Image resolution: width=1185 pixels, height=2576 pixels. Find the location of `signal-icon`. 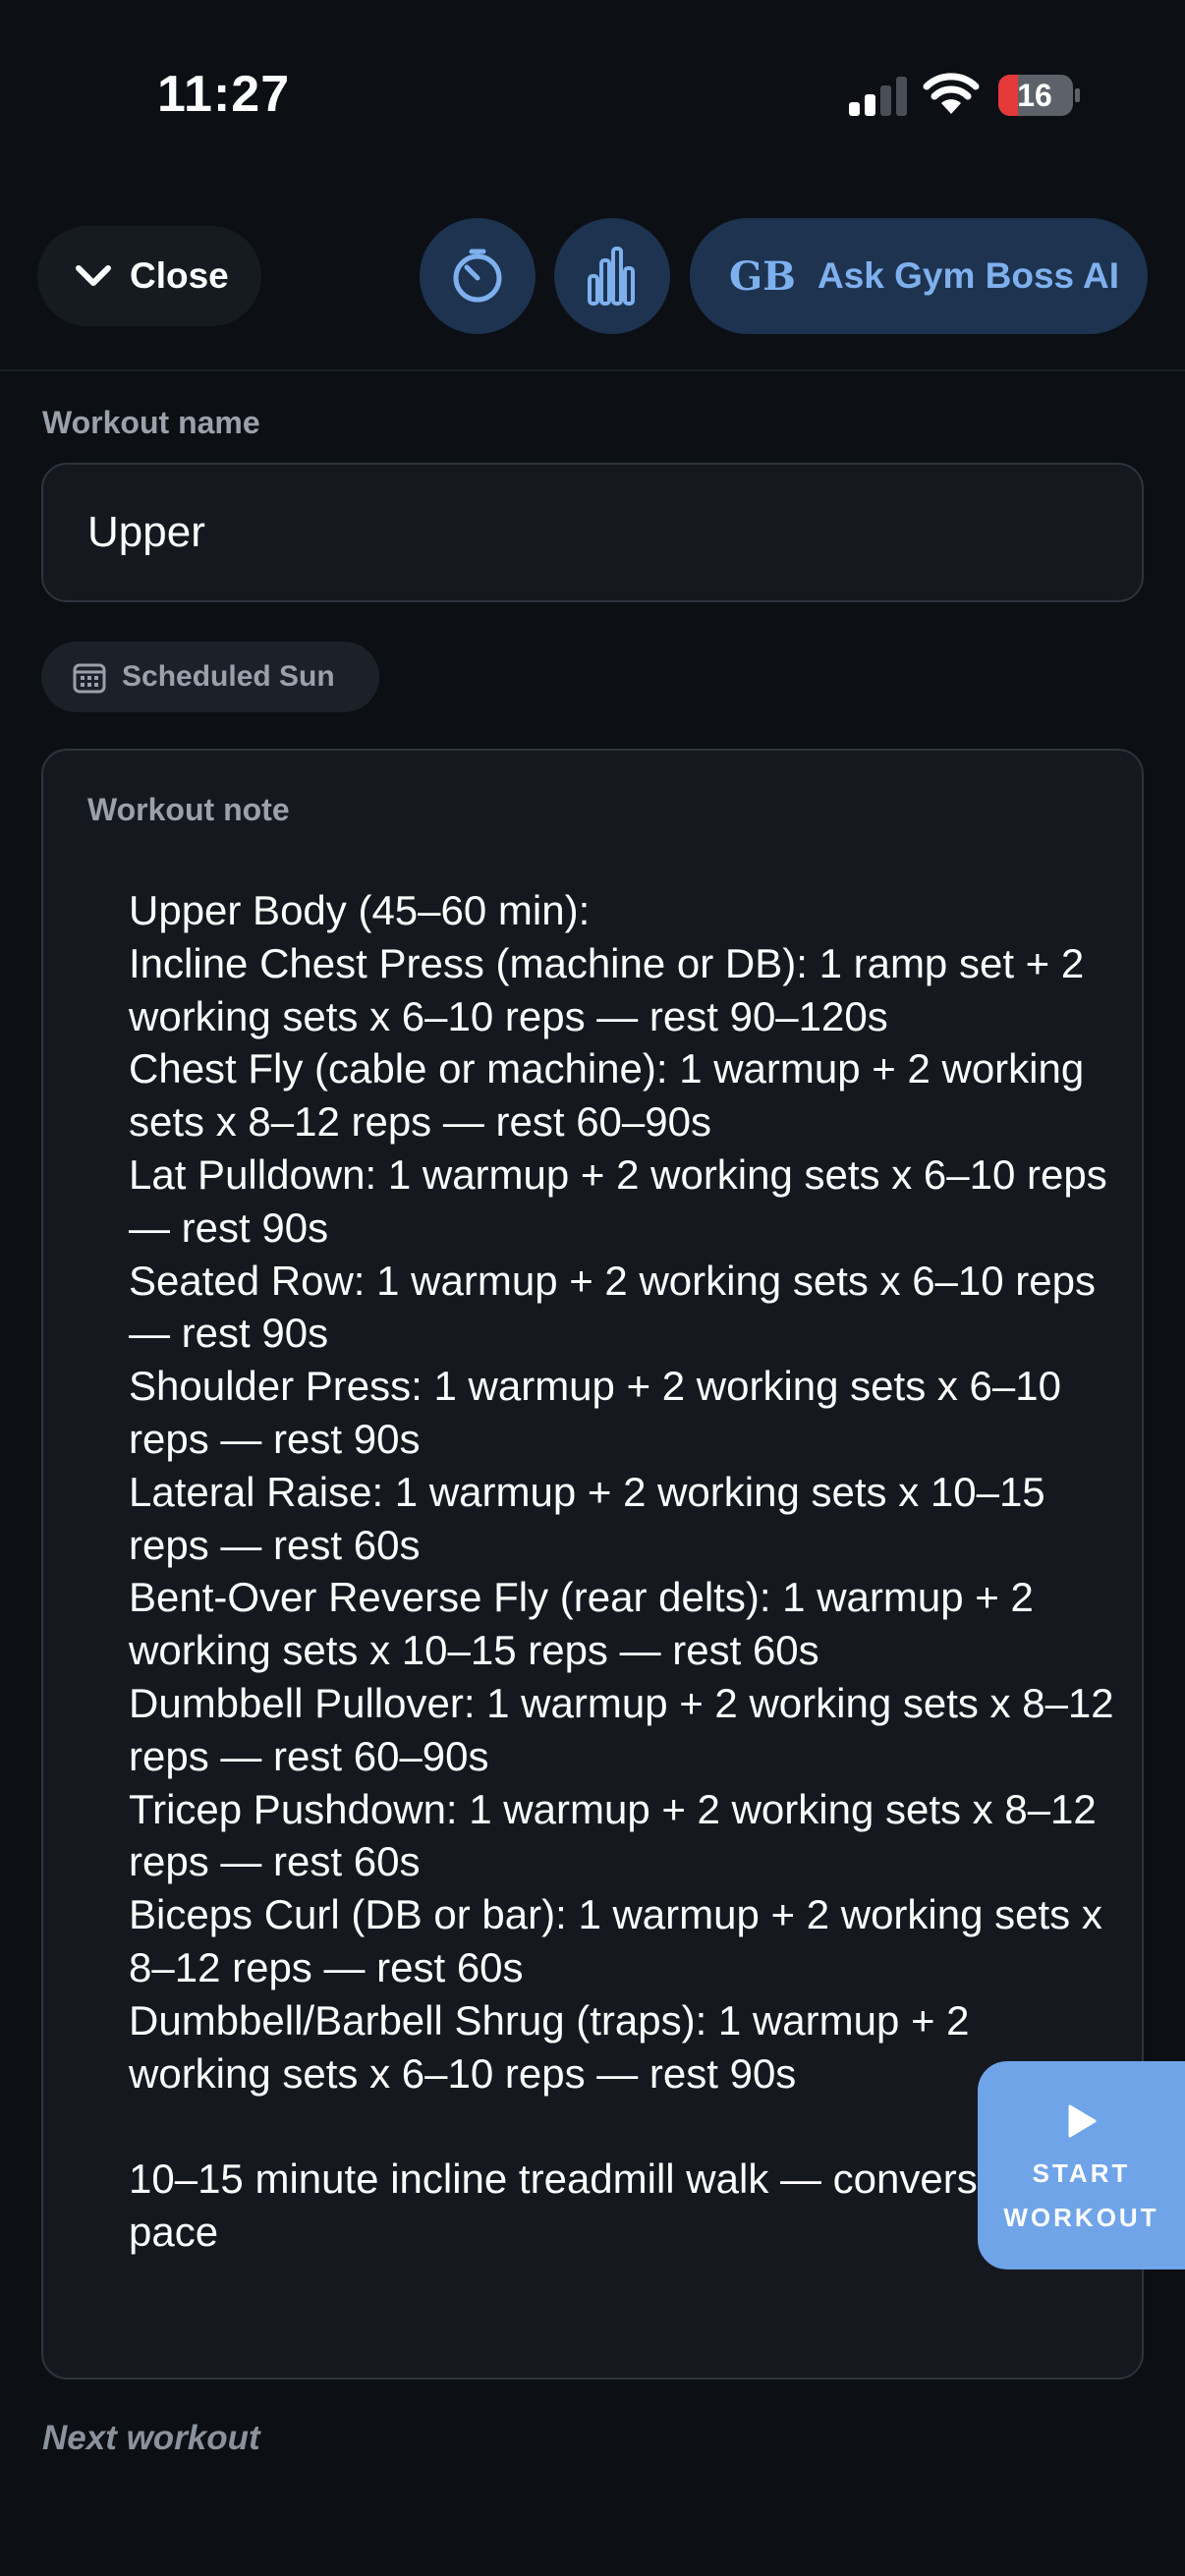

signal-icon is located at coordinates (878, 96).